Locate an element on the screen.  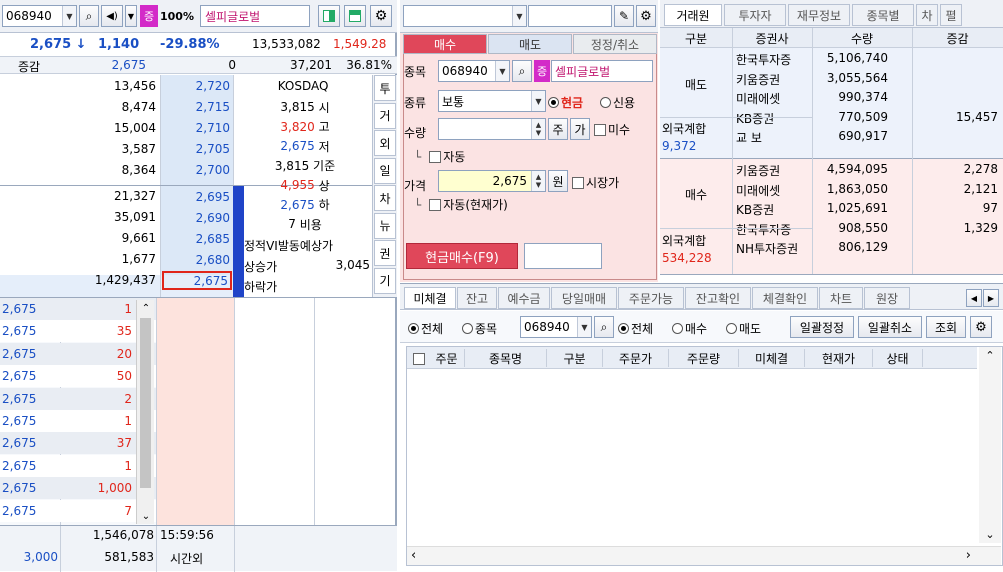
account-select: ▼ is located at coordinates (465, 16).